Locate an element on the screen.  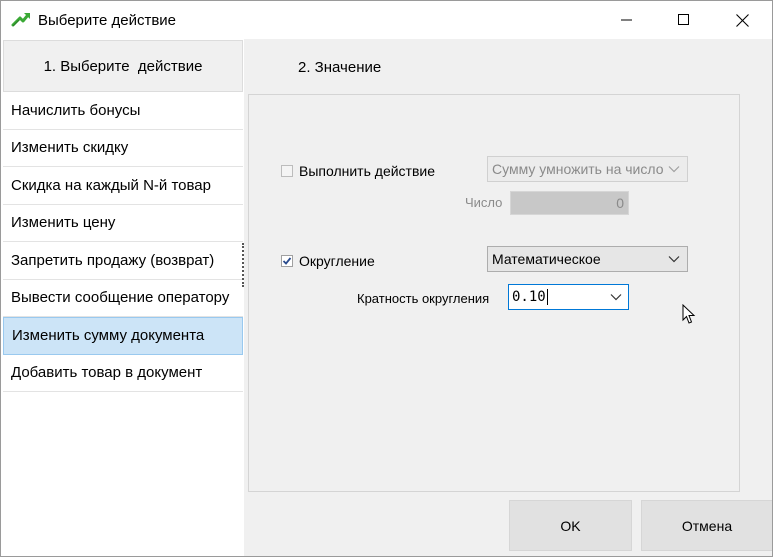
rounding-checkbox is located at coordinates (287, 261).